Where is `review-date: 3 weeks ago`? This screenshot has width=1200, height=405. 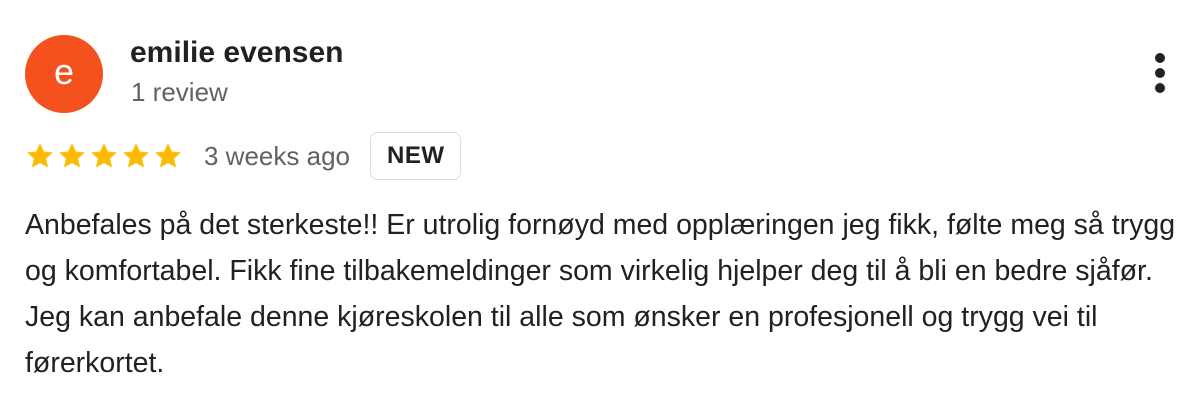
review-date: 3 weeks ago is located at coordinates (277, 155).